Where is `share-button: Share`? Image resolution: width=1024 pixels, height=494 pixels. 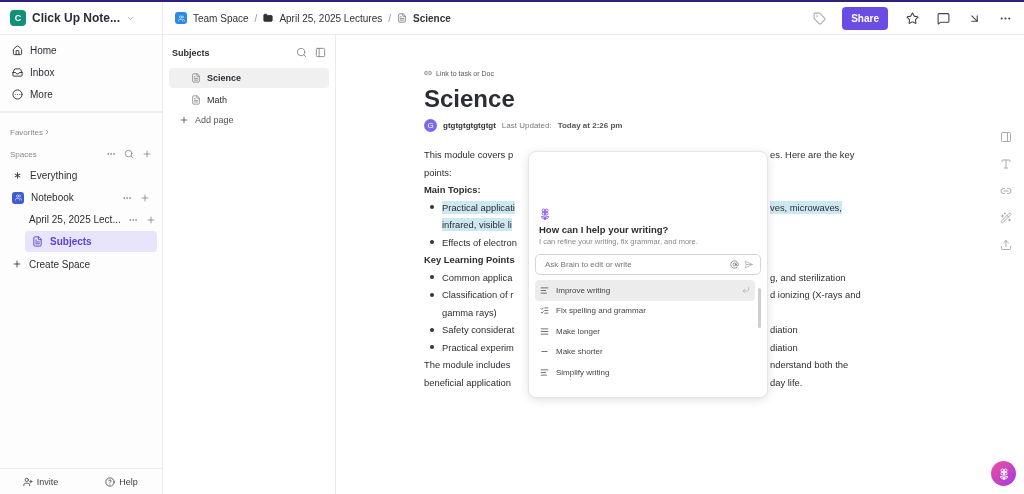
share-button: Share is located at coordinates (865, 18).